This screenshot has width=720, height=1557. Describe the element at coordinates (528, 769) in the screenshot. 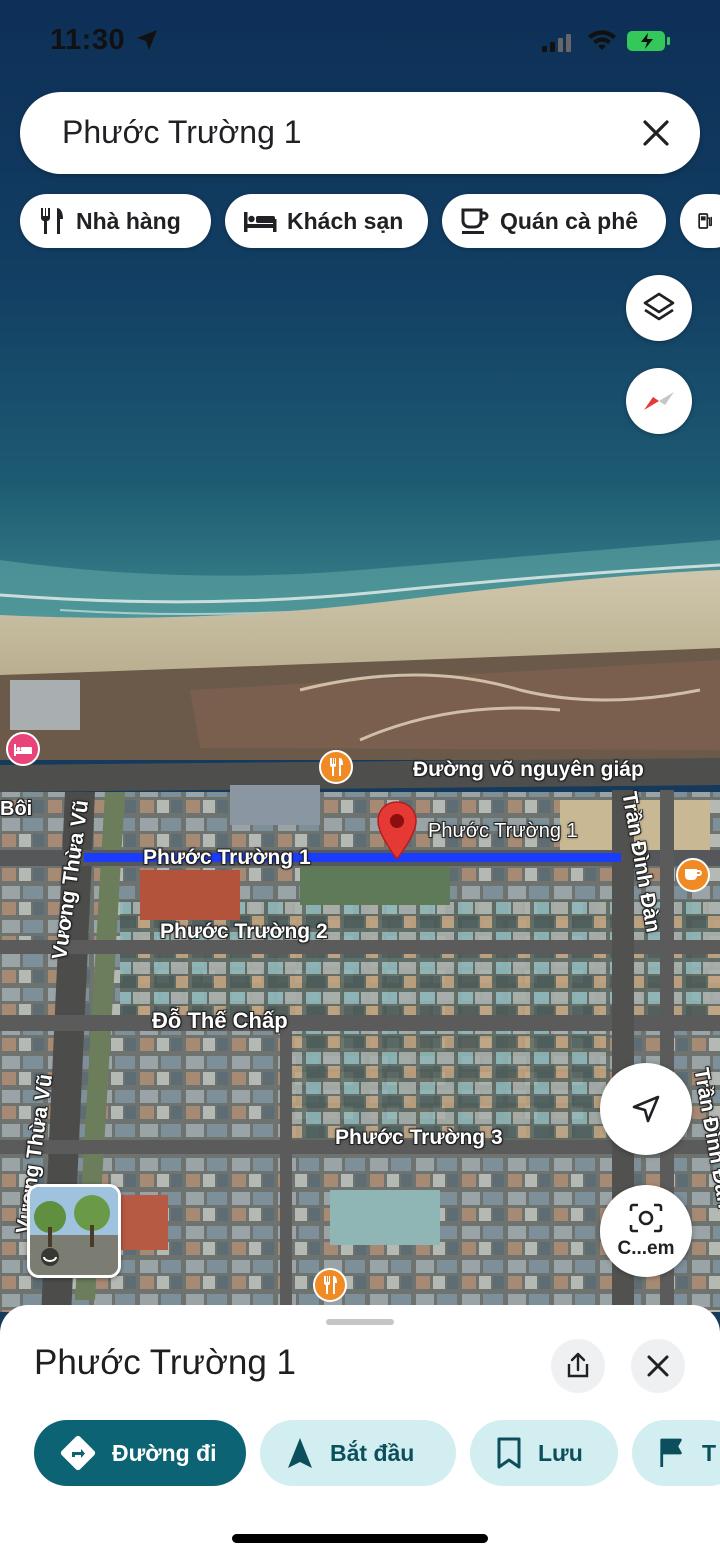

I see `road-label-vo-nguyen-giap: Đường võ nguyên giáp` at that location.